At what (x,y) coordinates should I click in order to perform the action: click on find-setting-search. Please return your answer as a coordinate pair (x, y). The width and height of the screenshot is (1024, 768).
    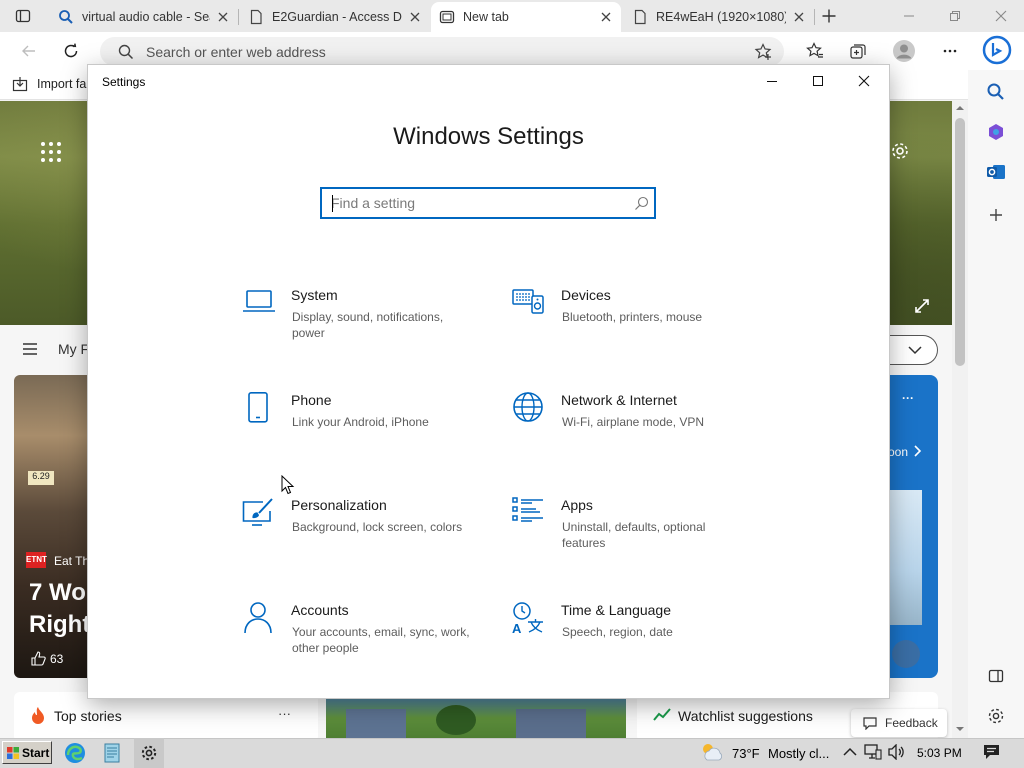
    Looking at the image, I should click on (488, 203).